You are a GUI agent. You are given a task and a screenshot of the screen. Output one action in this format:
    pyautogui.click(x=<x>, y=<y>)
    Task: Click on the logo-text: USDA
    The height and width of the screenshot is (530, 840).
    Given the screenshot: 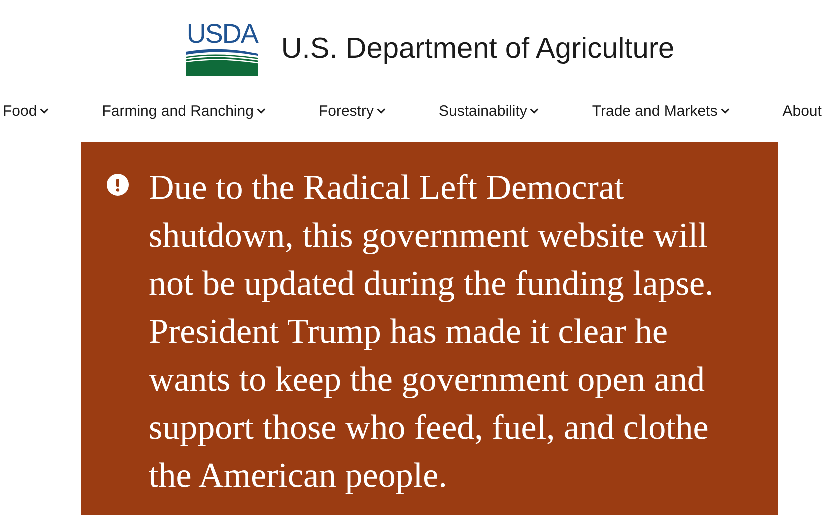 What is the action you would take?
    pyautogui.click(x=222, y=34)
    